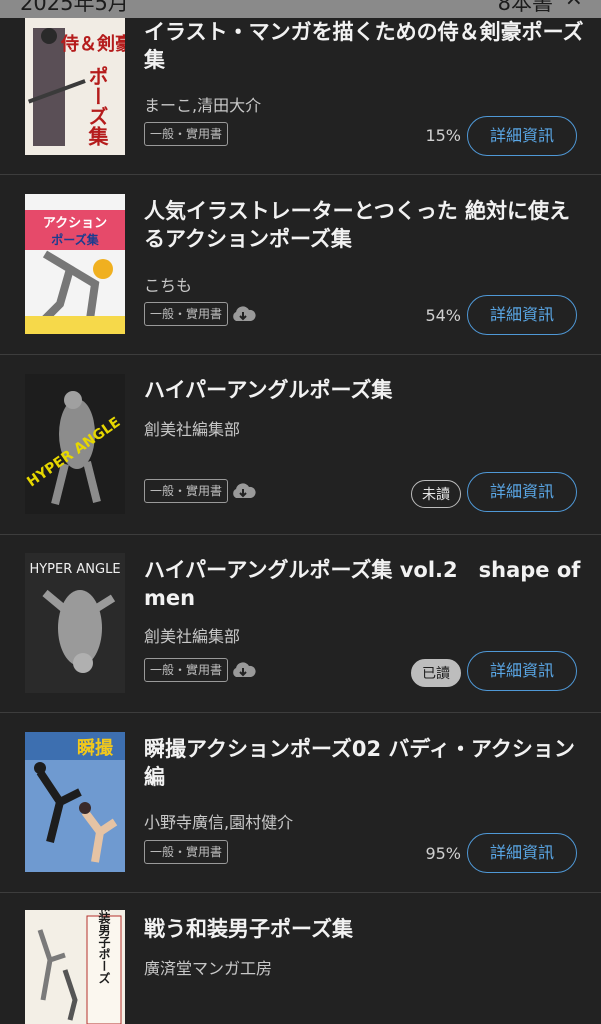 This screenshot has width=601, height=1024. What do you see at coordinates (104, 947) in the screenshot?
I see `cover-title: 戦う和装男子ポーズ` at bounding box center [104, 947].